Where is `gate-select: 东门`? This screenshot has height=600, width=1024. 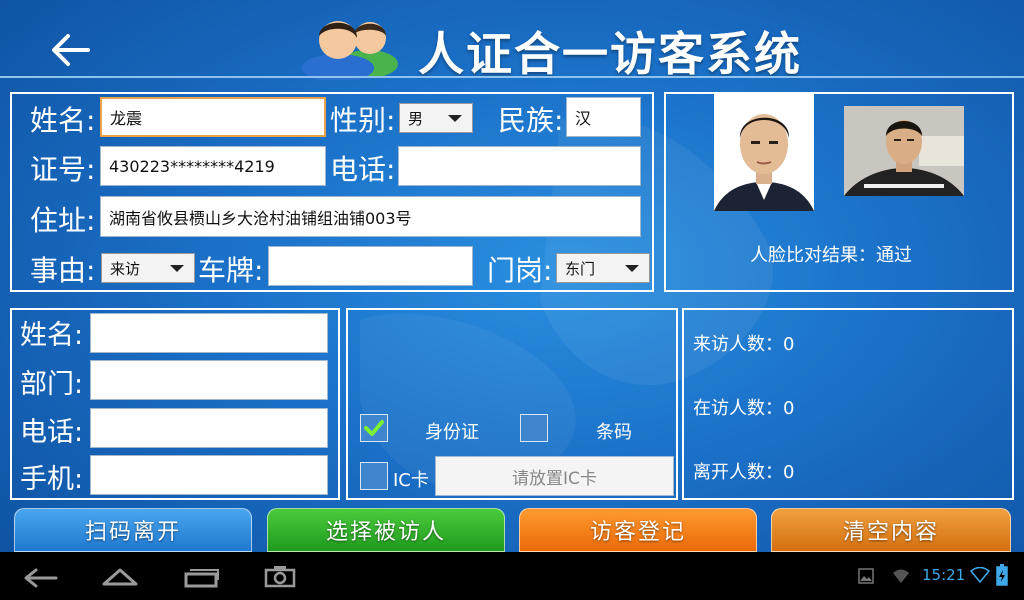 gate-select: 东门 is located at coordinates (603, 268).